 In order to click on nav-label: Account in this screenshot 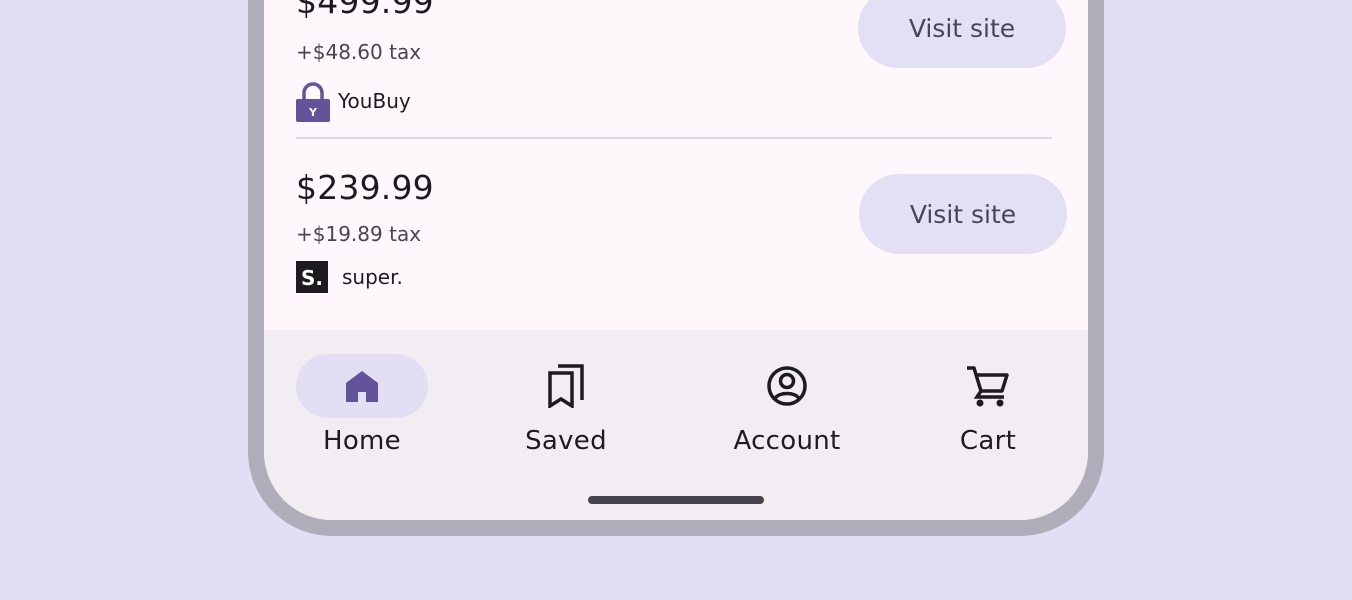, I will do `click(787, 441)`.